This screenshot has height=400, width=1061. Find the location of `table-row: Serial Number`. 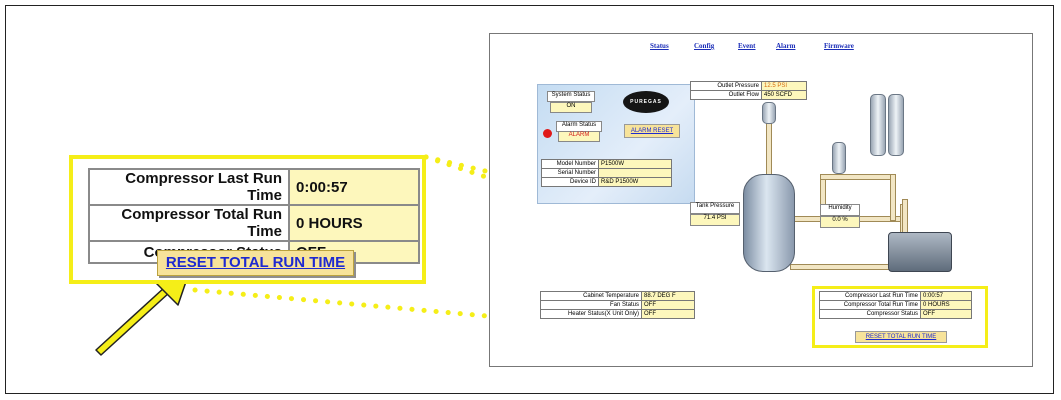

table-row: Serial Number is located at coordinates (606, 173).